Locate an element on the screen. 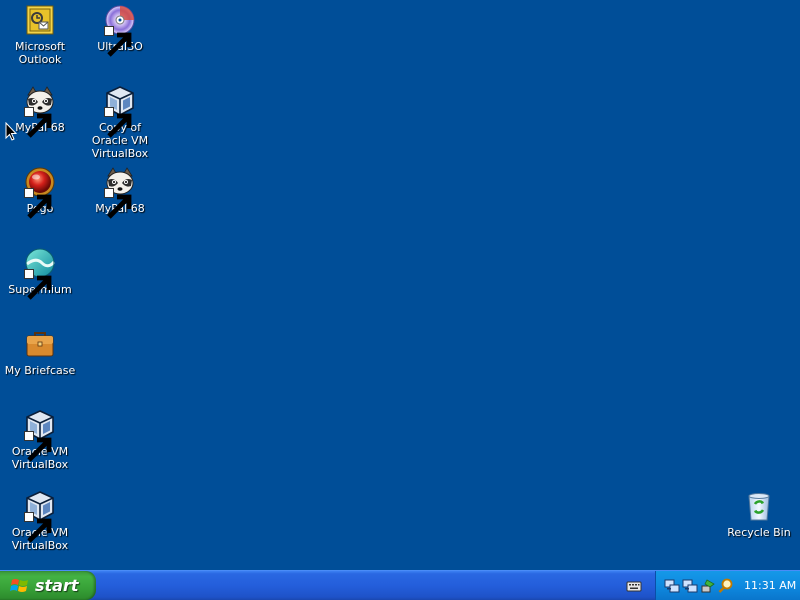 The width and height of the screenshot is (800, 600). desktop-icon-microsoft-outlook: Microsoft Outlook is located at coordinates (40, 35).